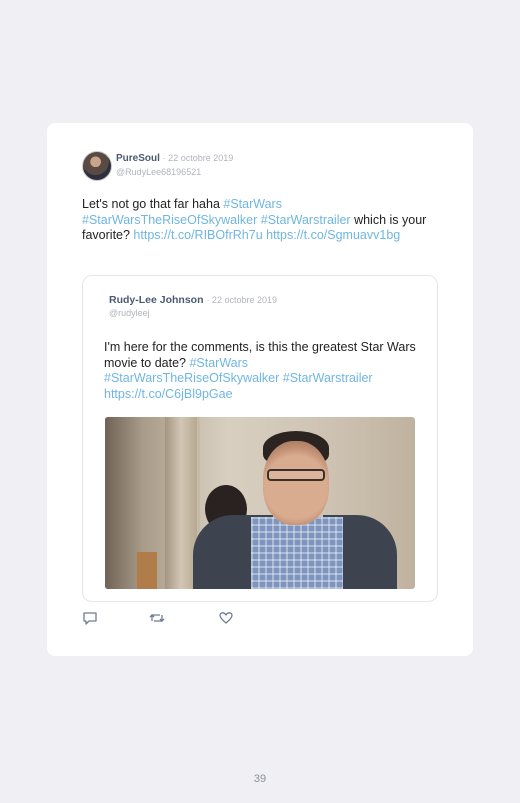  I want to click on text-segment: Let's not go that far haha, so click(153, 204).